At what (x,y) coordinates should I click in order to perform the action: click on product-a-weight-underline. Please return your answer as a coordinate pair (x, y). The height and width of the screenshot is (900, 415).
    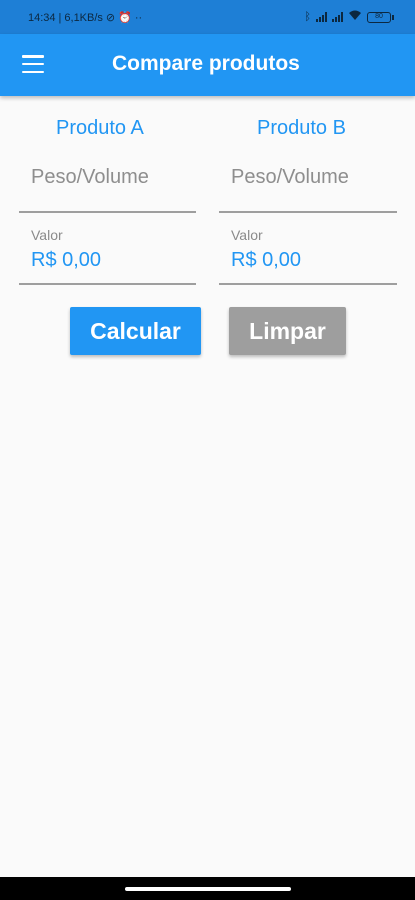
    Looking at the image, I should click on (107, 212).